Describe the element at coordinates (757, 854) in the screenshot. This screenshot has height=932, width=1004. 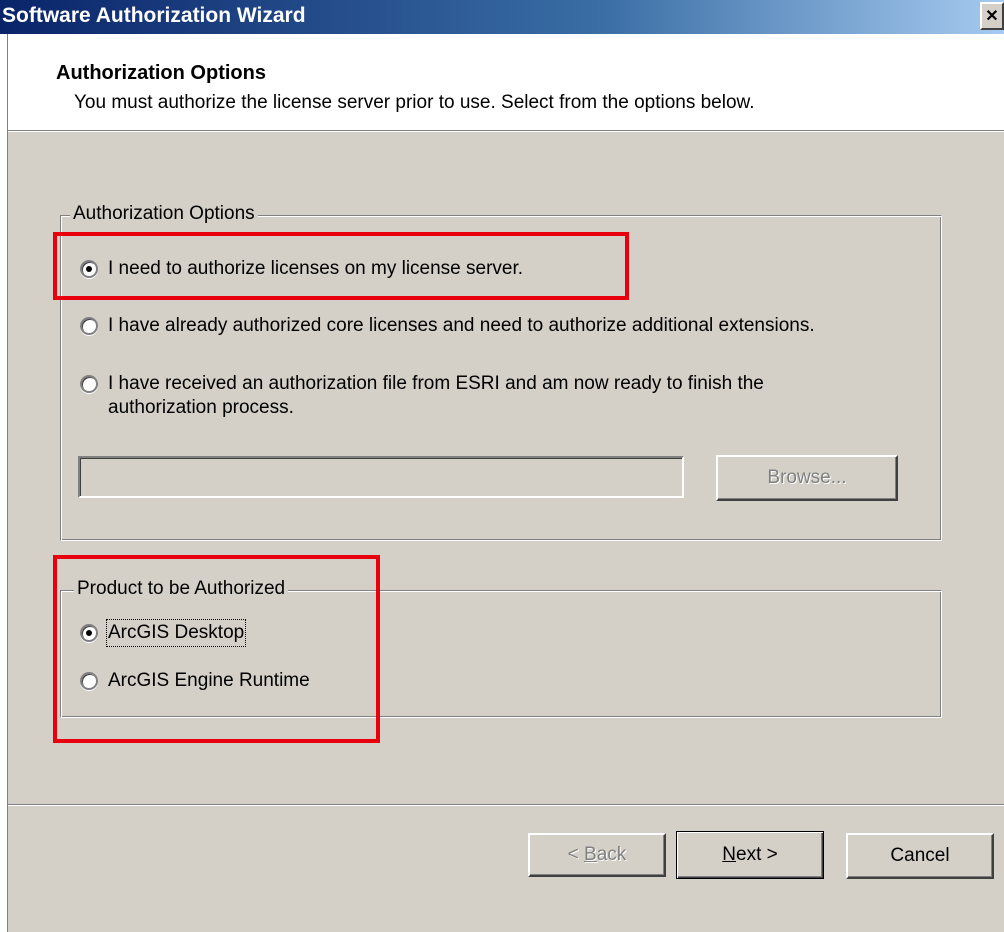
I see `next-rest: ext >` at that location.